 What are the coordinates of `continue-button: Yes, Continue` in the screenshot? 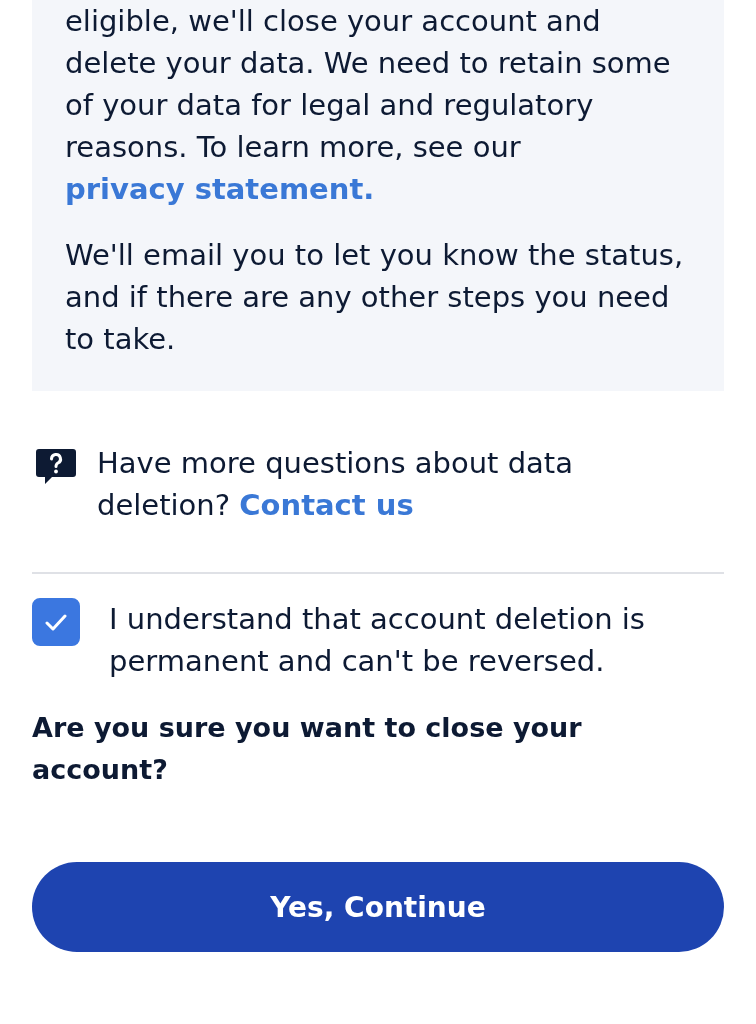 It's located at (378, 907).